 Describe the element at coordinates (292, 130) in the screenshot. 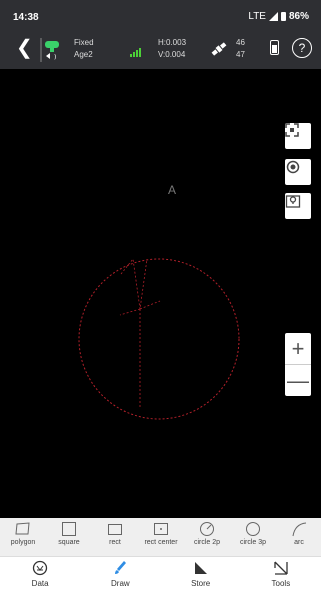

I see `fit-extent-icon` at that location.